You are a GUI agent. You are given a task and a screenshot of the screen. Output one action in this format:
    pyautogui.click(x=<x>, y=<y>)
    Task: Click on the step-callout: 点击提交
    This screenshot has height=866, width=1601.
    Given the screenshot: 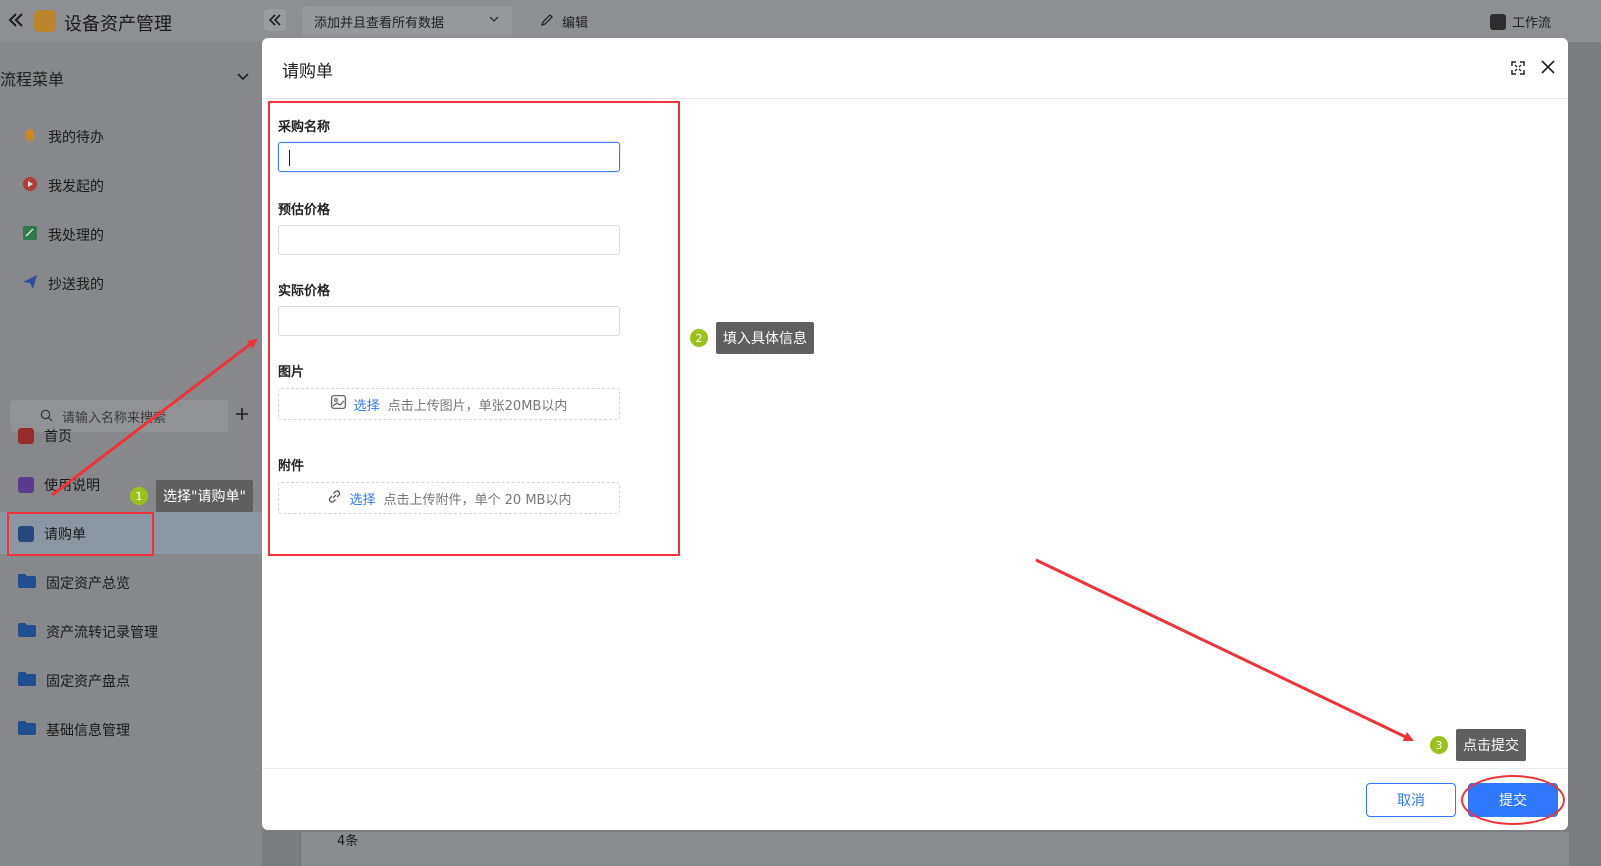 What is the action you would take?
    pyautogui.click(x=1491, y=745)
    